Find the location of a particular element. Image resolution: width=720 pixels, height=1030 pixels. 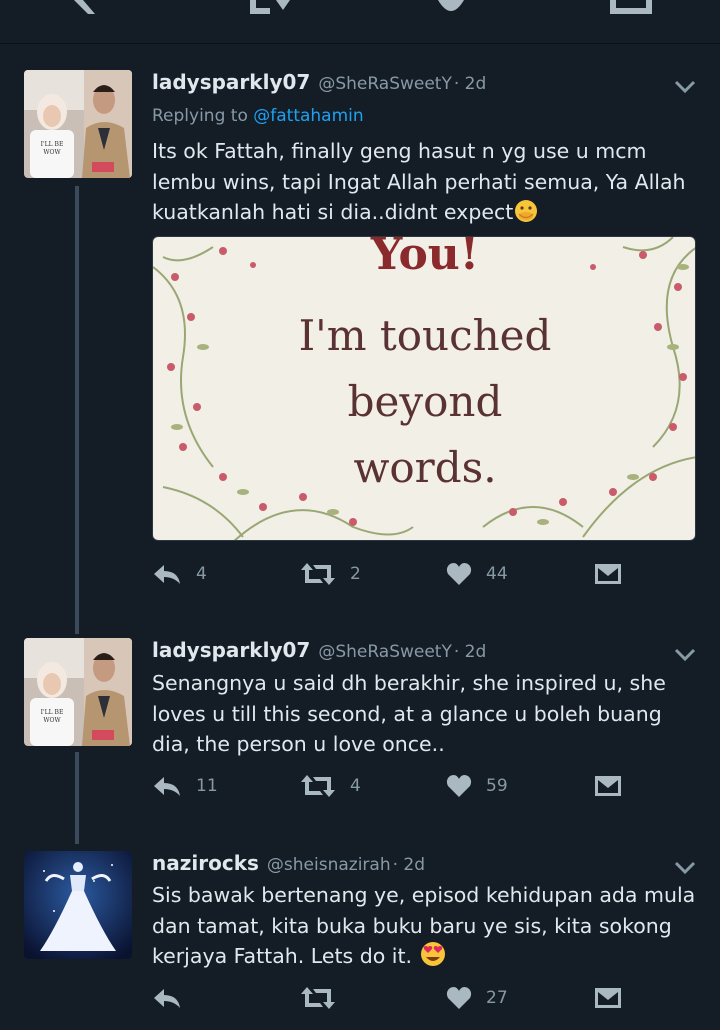

retweet-count: 4 is located at coordinates (355, 786).